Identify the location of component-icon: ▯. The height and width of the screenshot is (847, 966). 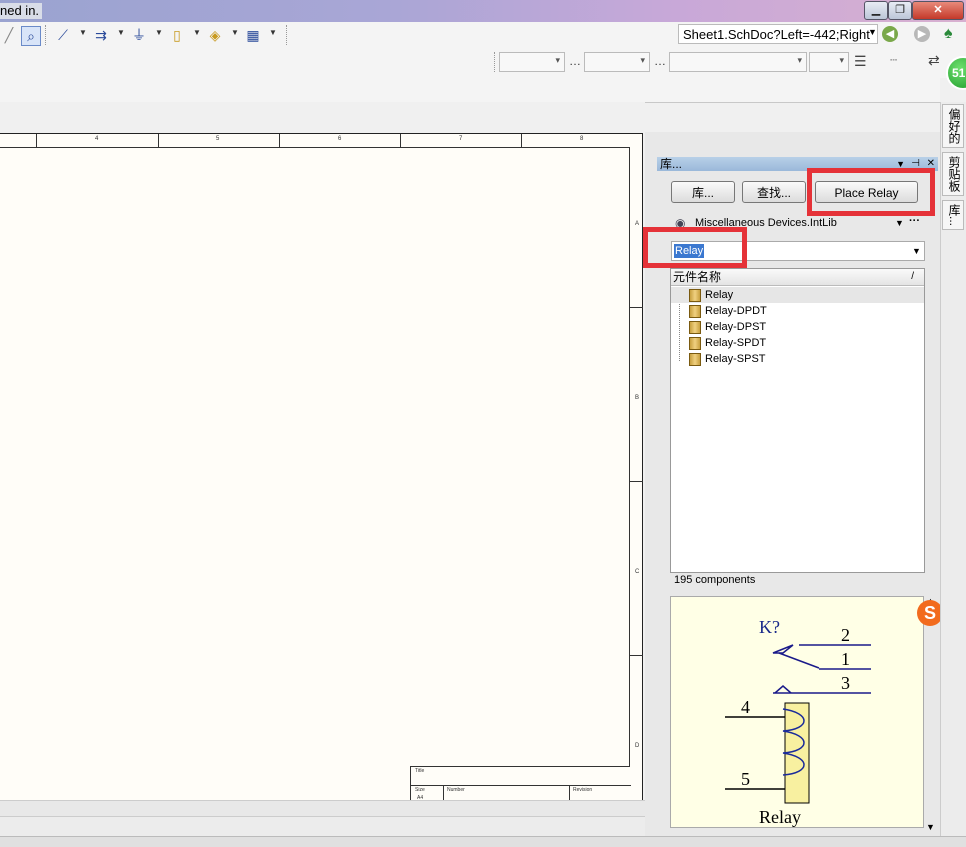
(177, 35).